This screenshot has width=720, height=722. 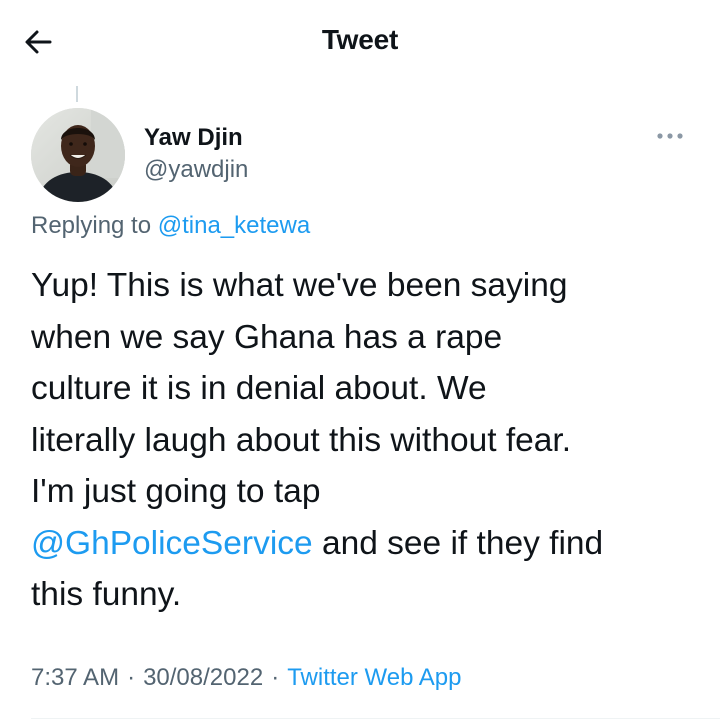 I want to click on author-name: Yaw Djin, so click(x=193, y=138).